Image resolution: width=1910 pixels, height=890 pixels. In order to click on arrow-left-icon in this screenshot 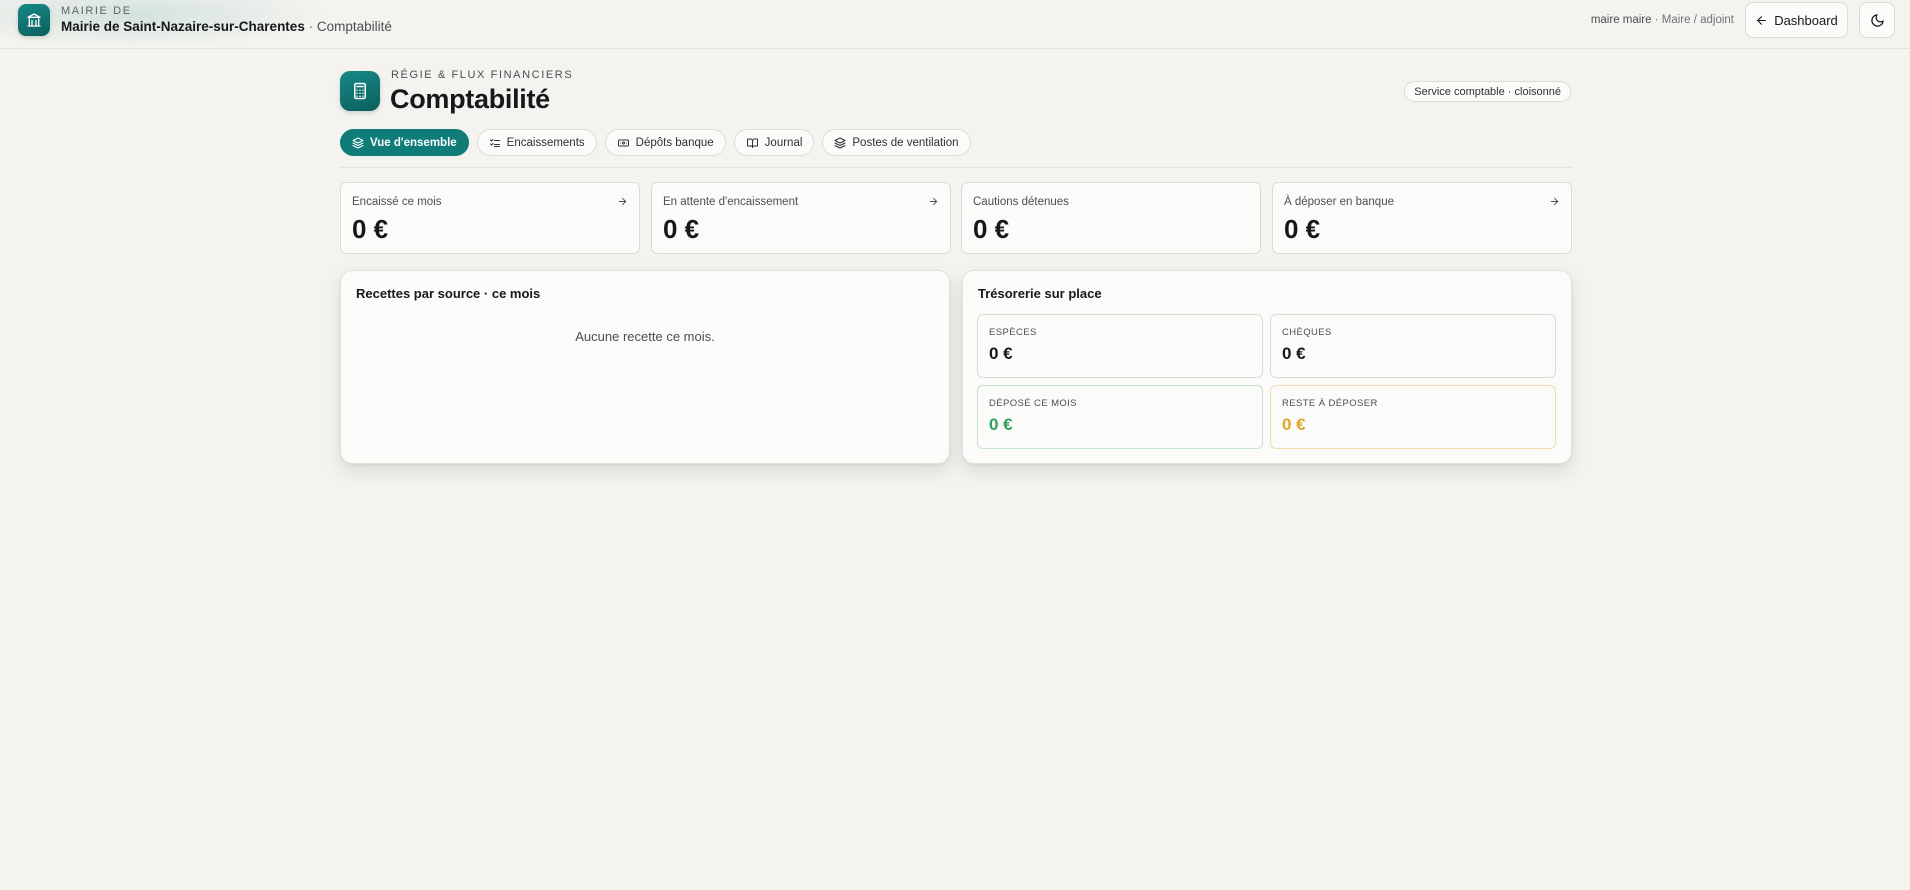, I will do `click(1762, 20)`.